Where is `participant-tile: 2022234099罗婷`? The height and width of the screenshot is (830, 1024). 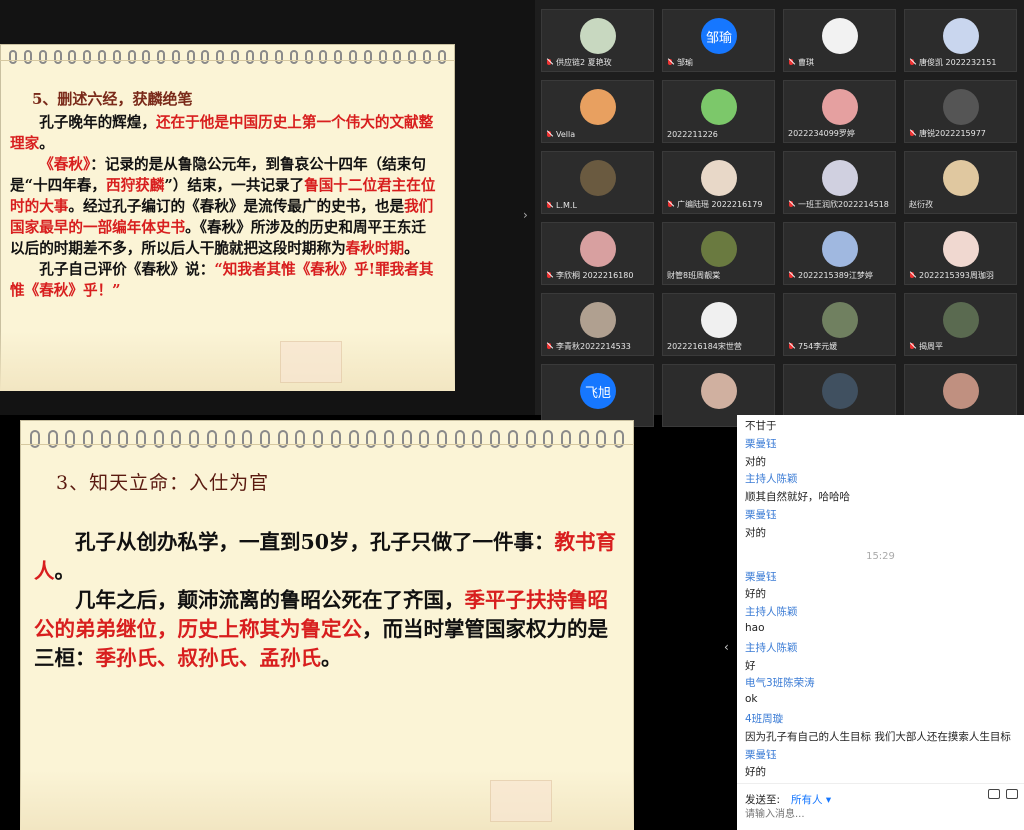 participant-tile: 2022234099罗婷 is located at coordinates (839, 111).